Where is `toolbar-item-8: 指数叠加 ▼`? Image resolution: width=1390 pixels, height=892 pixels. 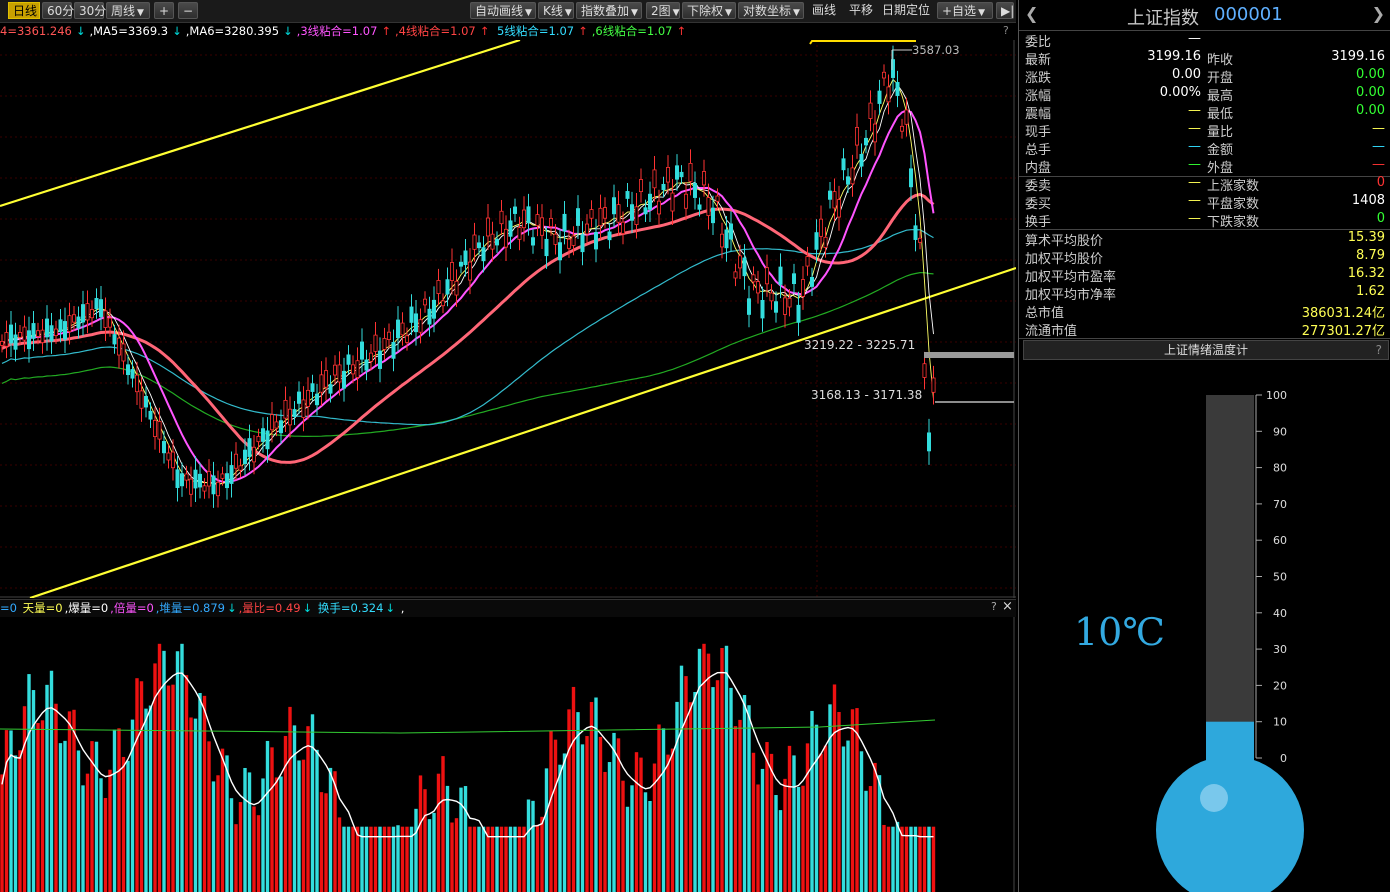
toolbar-item-8: 指数叠加 ▼ is located at coordinates (609, 10).